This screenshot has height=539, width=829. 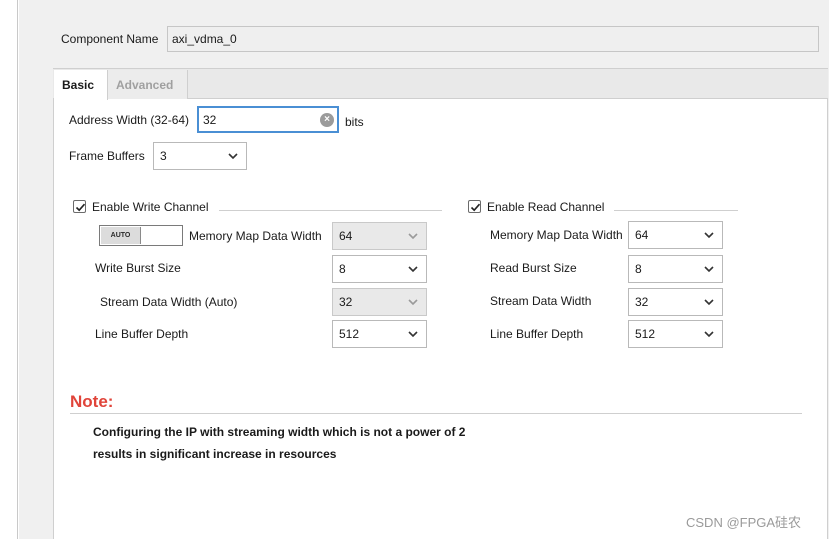 What do you see at coordinates (379, 334) in the screenshot?
I see `write-line-buffer-select: 512` at bounding box center [379, 334].